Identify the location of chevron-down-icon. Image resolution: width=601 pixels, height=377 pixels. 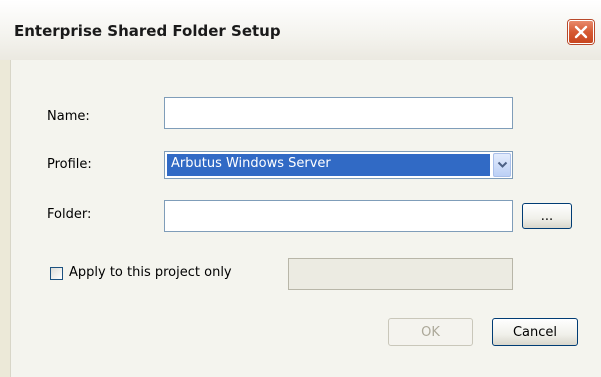
(502, 164).